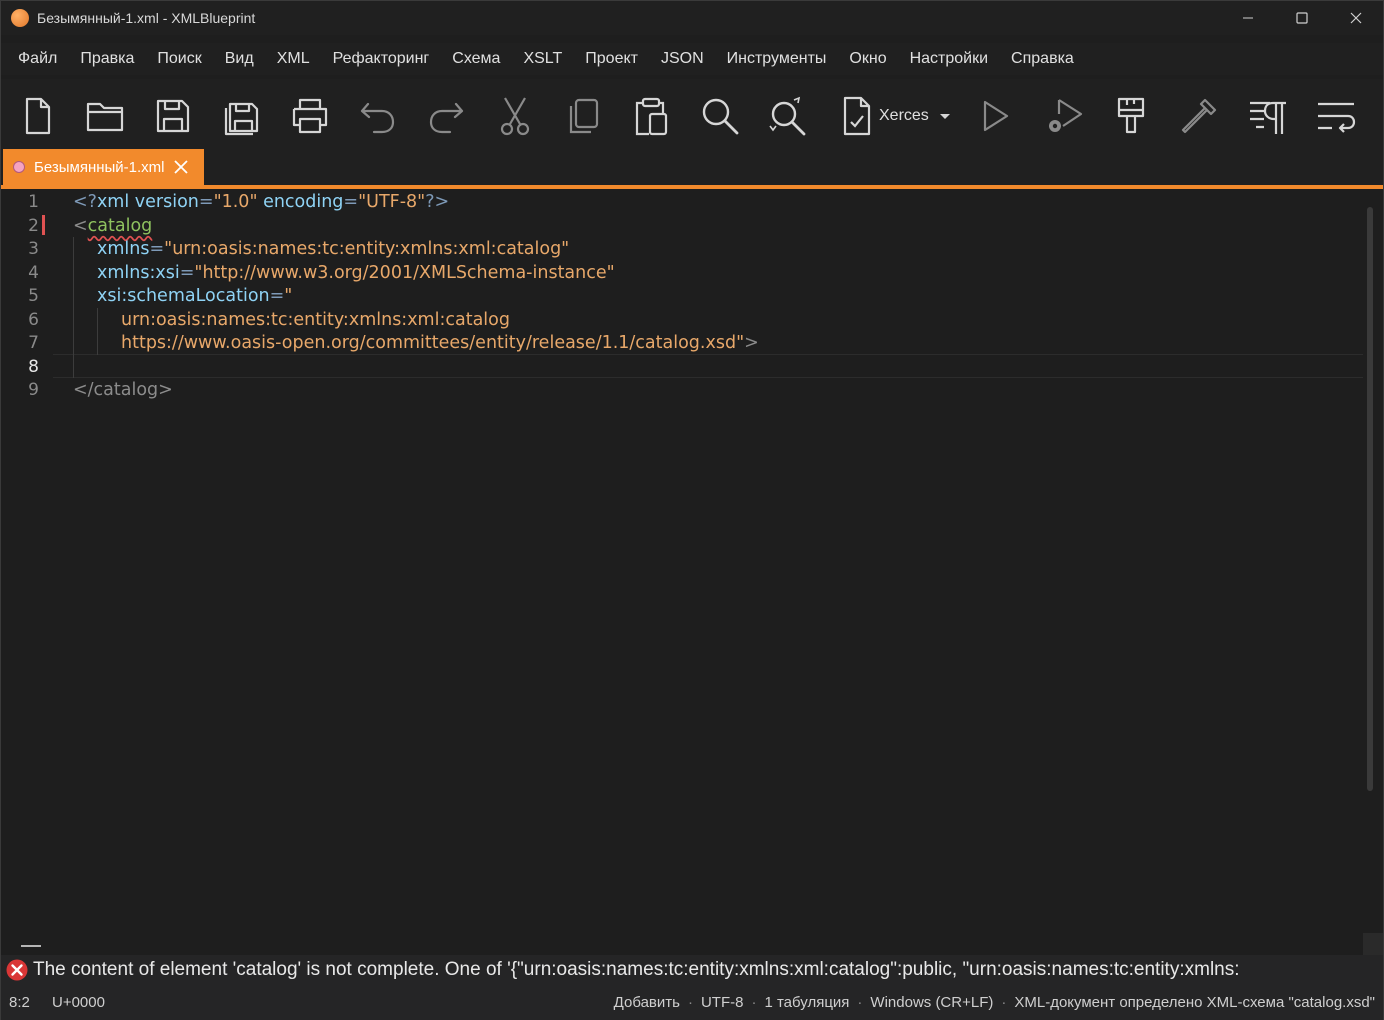 This screenshot has width=1384, height=1020. I want to click on token: version, so click(164, 202).